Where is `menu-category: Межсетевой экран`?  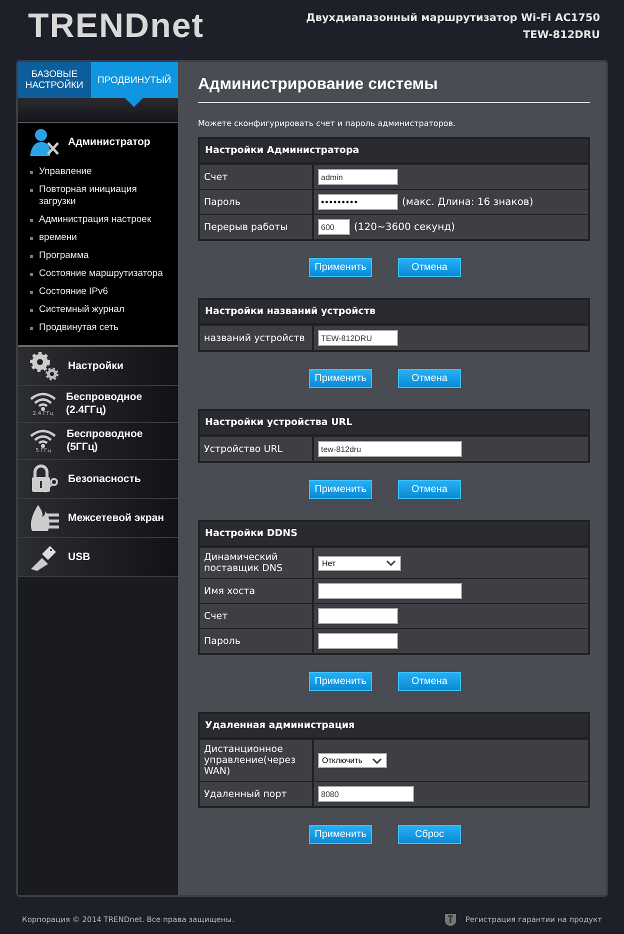 menu-category: Межсетевой экран is located at coordinates (98, 518).